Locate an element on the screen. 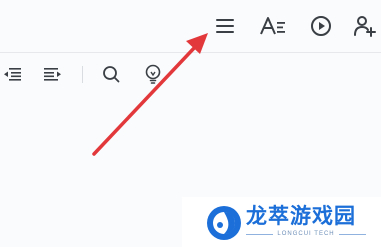 Image resolution: width=381 pixels, height=247 pixels. header-divider is located at coordinates (190, 52).